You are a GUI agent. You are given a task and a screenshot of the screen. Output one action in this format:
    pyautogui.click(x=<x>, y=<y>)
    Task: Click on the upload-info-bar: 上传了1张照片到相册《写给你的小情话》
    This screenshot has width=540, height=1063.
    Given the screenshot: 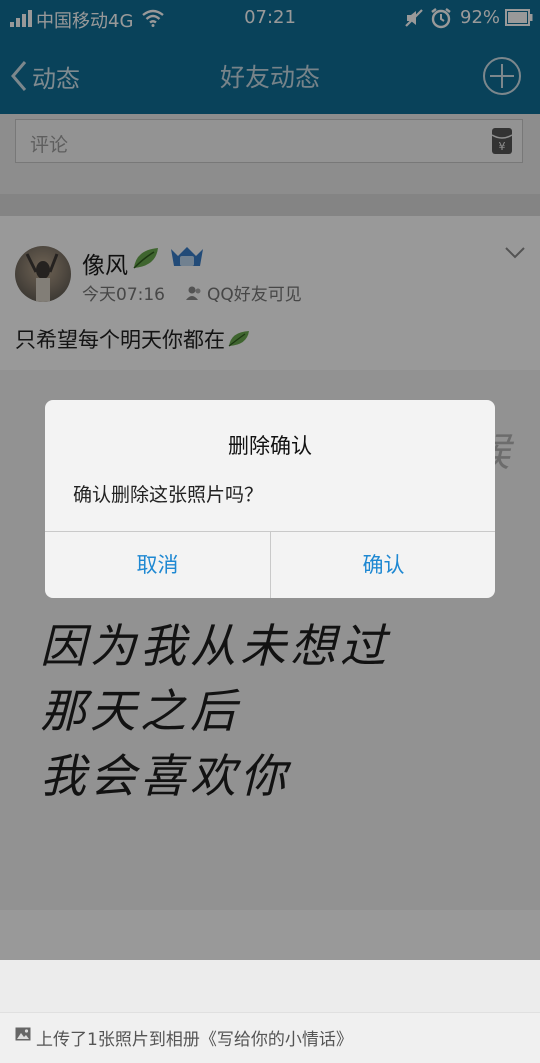 What is the action you would take?
    pyautogui.click(x=270, y=1037)
    